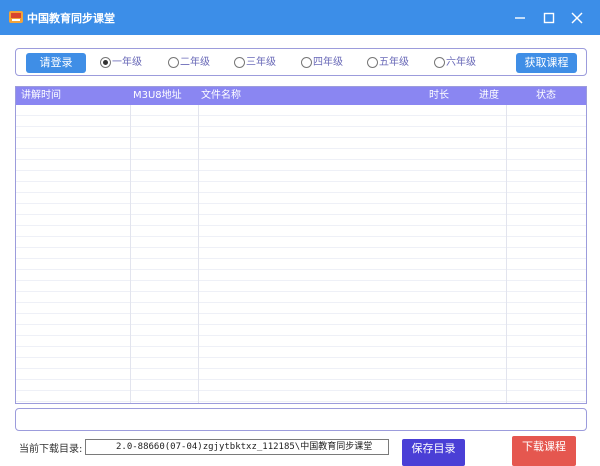 The height and width of the screenshot is (466, 600). I want to click on grade-radio-label: 二年级, so click(195, 62).